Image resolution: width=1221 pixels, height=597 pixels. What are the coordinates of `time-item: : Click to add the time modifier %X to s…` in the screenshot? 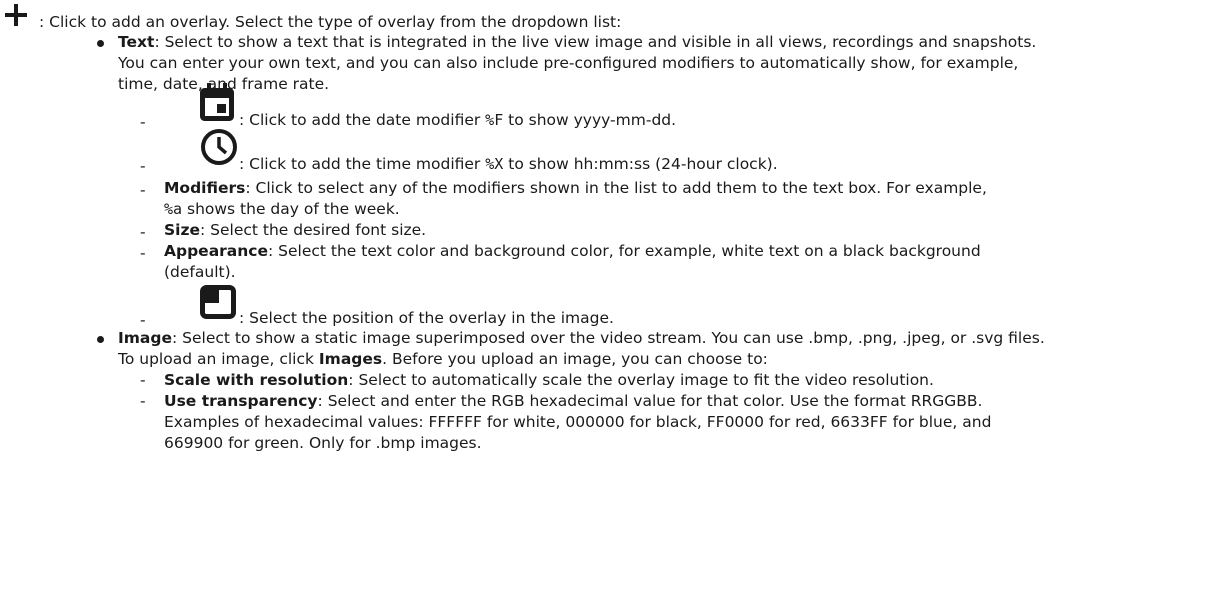 It's located at (508, 164).